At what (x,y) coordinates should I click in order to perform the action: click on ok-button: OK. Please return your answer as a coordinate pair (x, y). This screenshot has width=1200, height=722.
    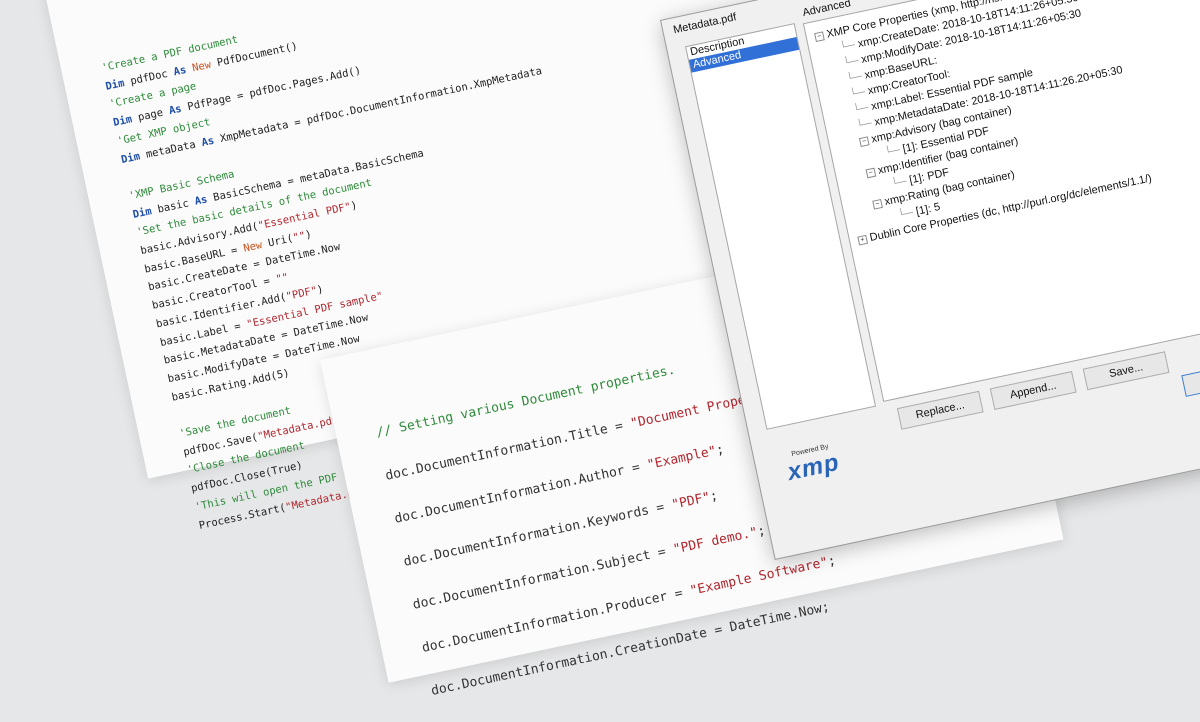
    Looking at the image, I should click on (1190, 377).